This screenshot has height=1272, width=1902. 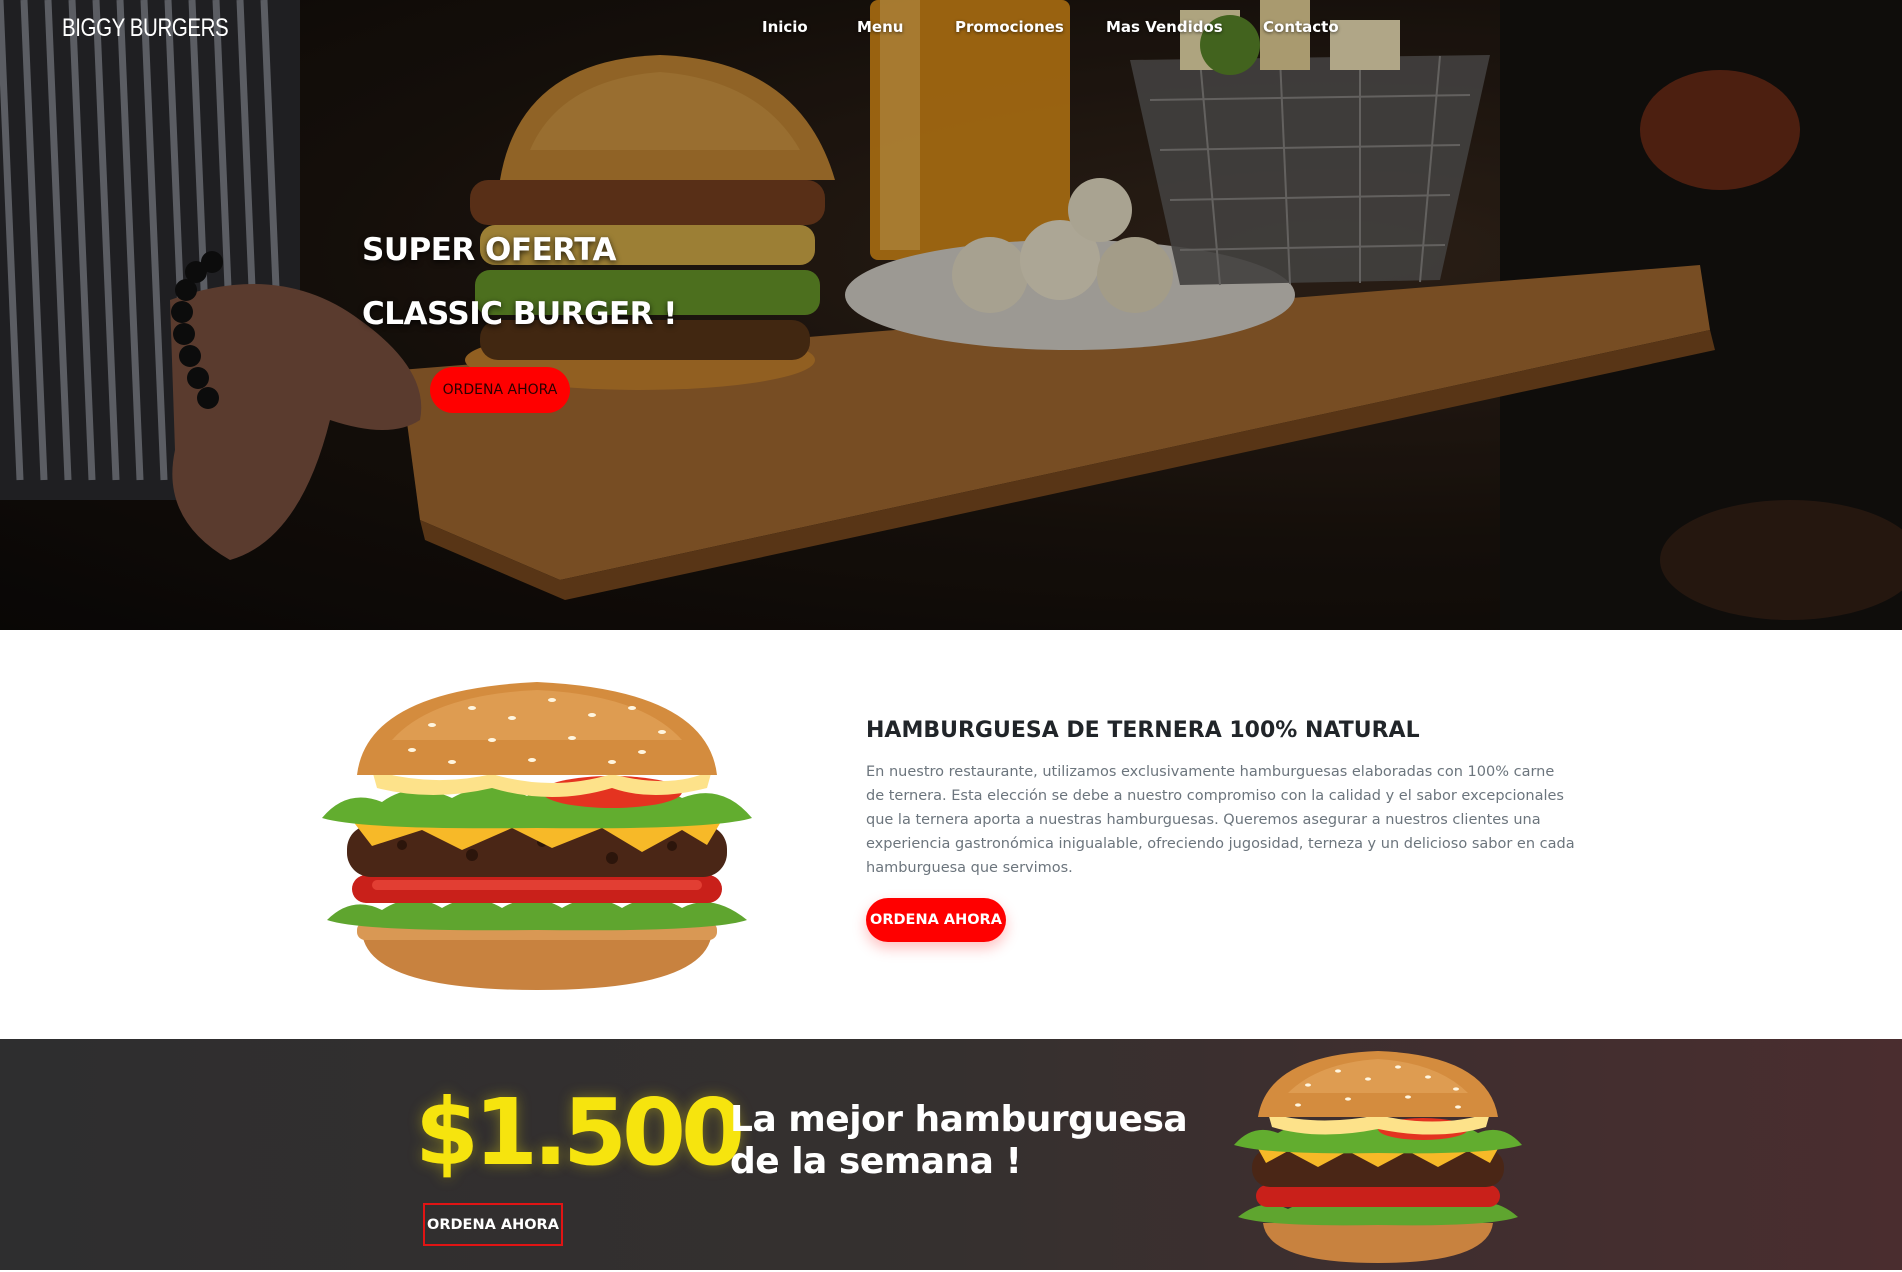 I want to click on promo-order-button: ORDENA AHORA, so click(x=493, y=1224).